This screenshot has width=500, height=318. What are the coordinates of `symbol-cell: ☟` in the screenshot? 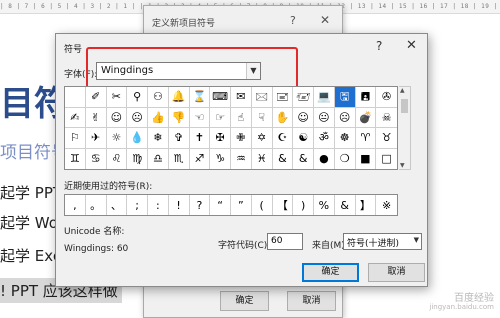 It's located at (262, 117).